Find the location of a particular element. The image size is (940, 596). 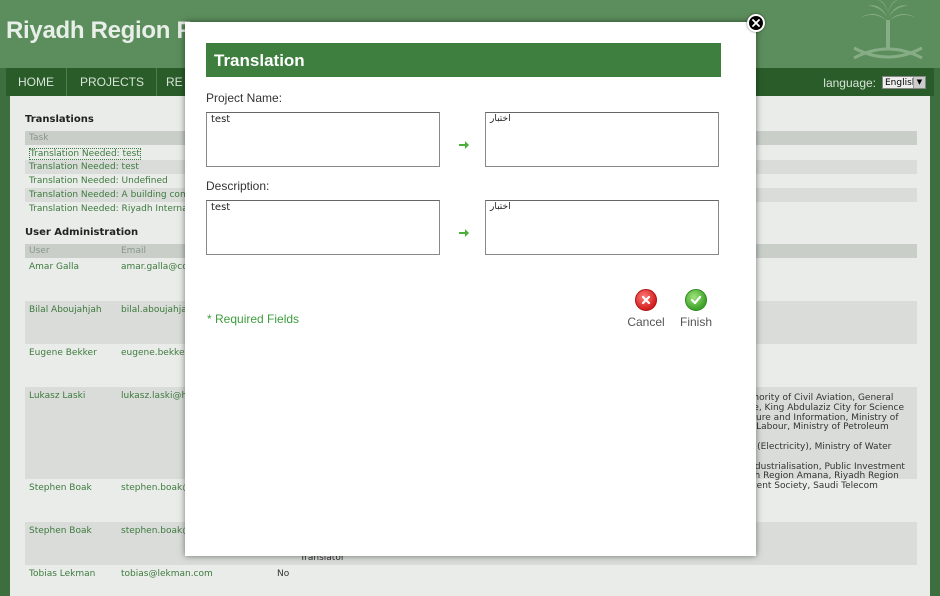

user-admin-heading: User Administration is located at coordinates (82, 232).